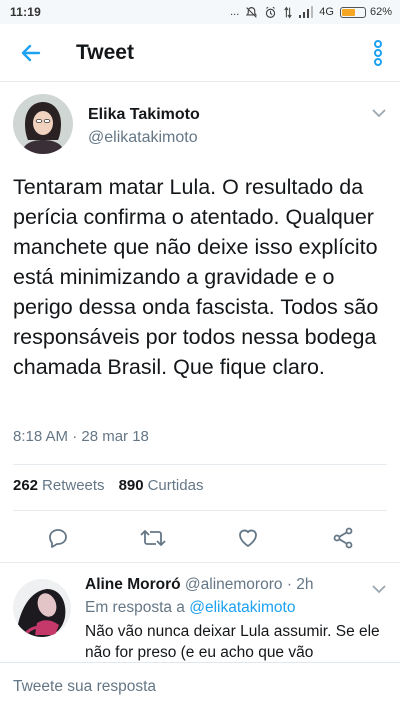 This screenshot has width=400, height=711. I want to click on reply-icon, so click(57, 538).